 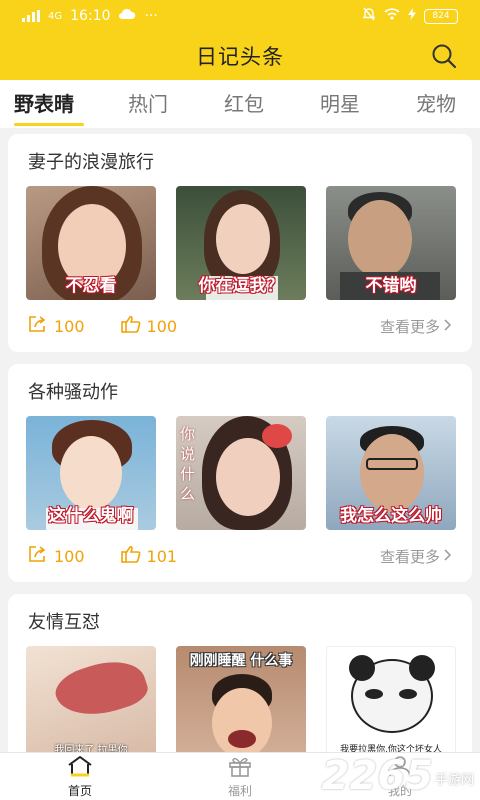 What do you see at coordinates (91, 516) in the screenshot?
I see `sticker-caption: 这什么鬼啊` at bounding box center [91, 516].